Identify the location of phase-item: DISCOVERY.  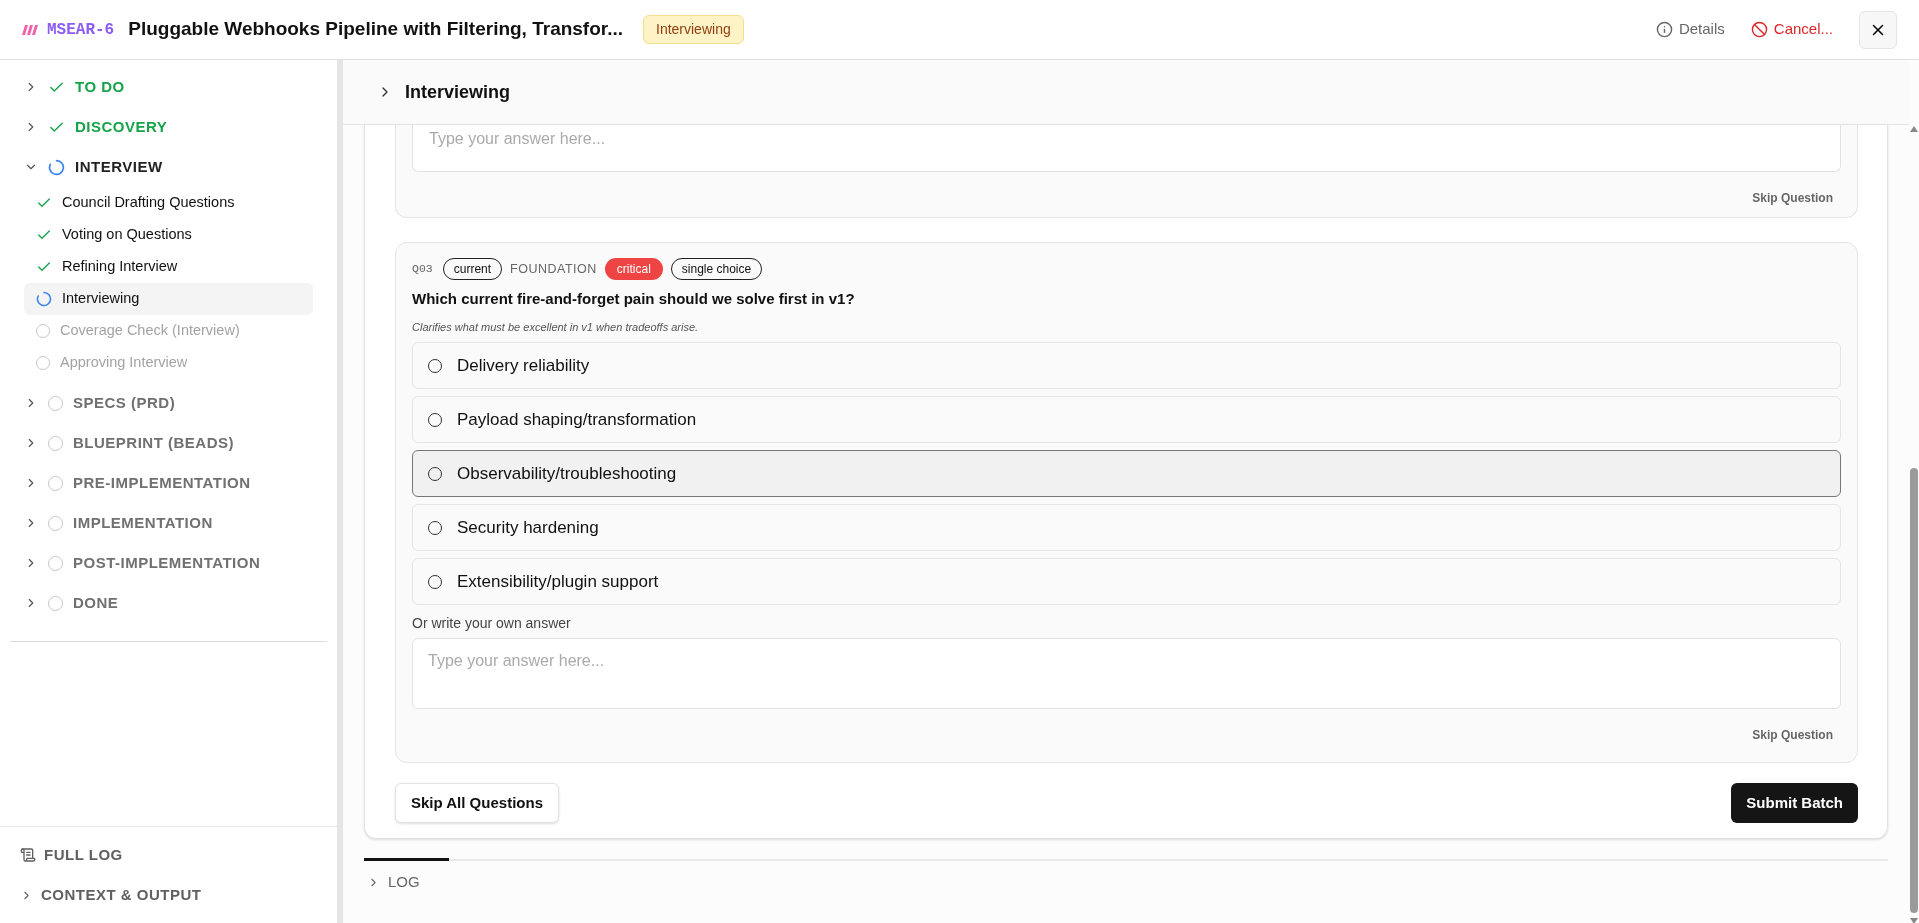
(168, 127).